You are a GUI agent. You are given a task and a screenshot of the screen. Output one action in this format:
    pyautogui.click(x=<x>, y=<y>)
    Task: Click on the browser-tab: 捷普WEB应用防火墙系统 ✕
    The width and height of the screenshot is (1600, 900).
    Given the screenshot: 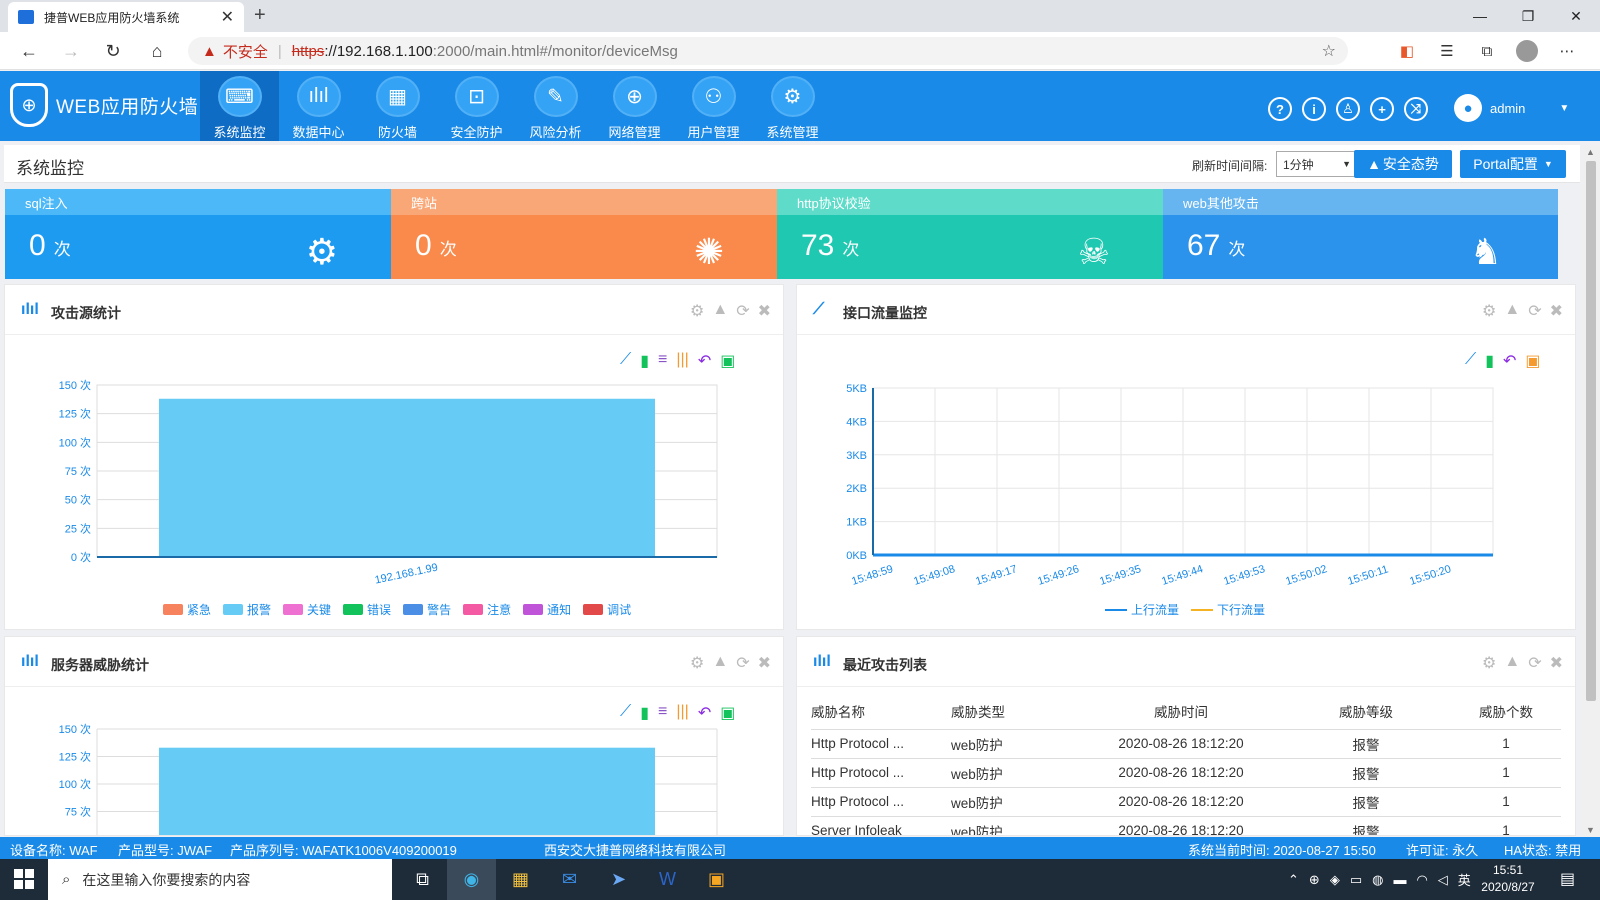 What is the action you would take?
    pyautogui.click(x=126, y=17)
    